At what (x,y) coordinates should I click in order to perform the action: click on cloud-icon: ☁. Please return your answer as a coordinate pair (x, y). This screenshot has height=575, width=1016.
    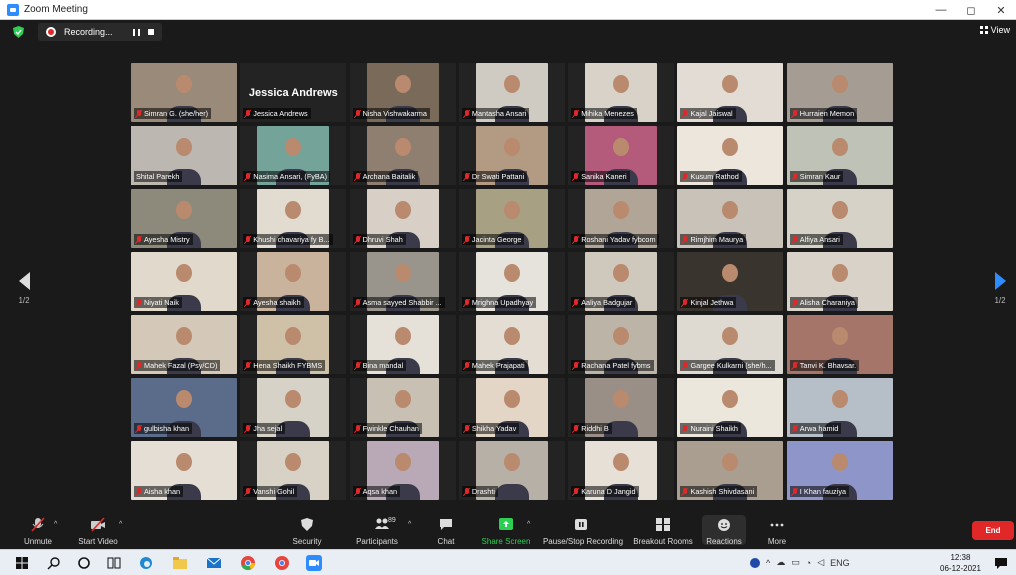
    Looking at the image, I should click on (780, 562).